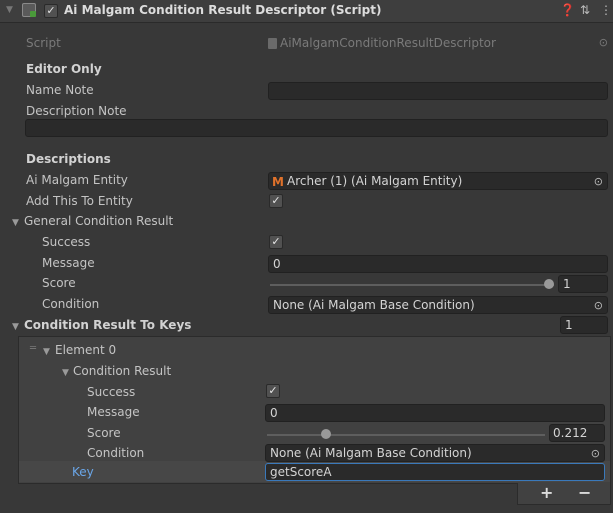 The image size is (613, 513). What do you see at coordinates (43, 43) in the screenshot?
I see `script-label: Script` at bounding box center [43, 43].